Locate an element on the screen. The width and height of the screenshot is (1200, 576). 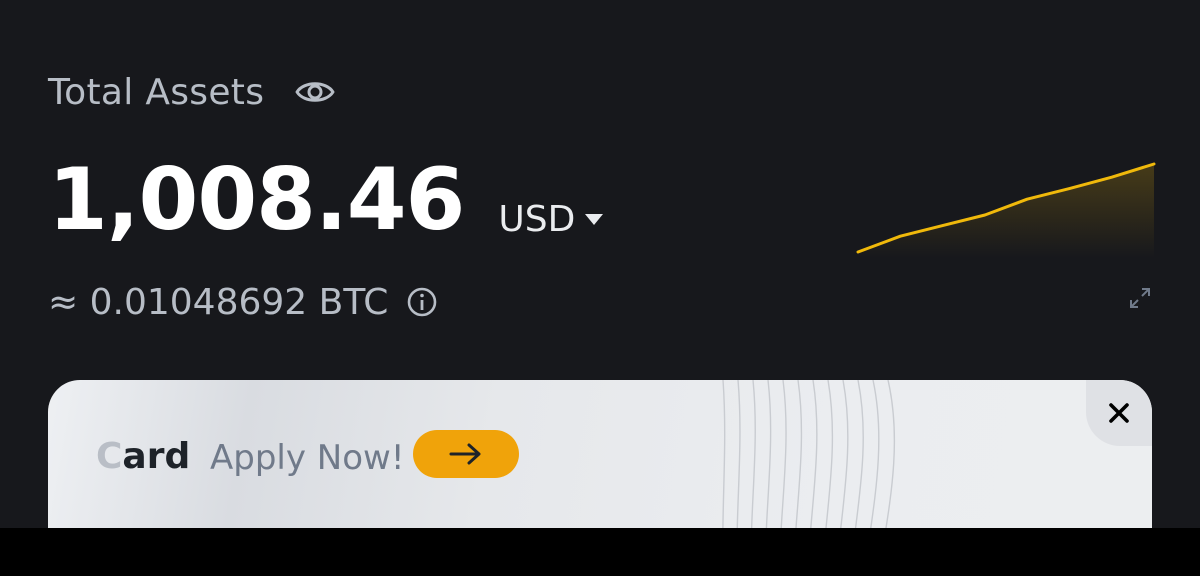
apply-now-button is located at coordinates (466, 454).